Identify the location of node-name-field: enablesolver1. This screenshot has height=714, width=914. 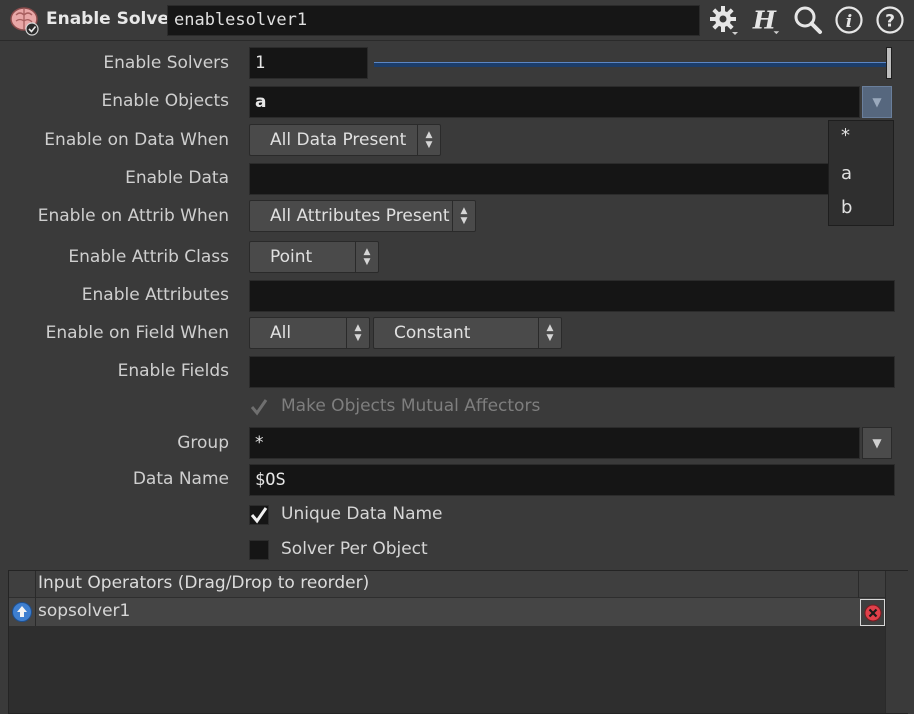
(433, 20).